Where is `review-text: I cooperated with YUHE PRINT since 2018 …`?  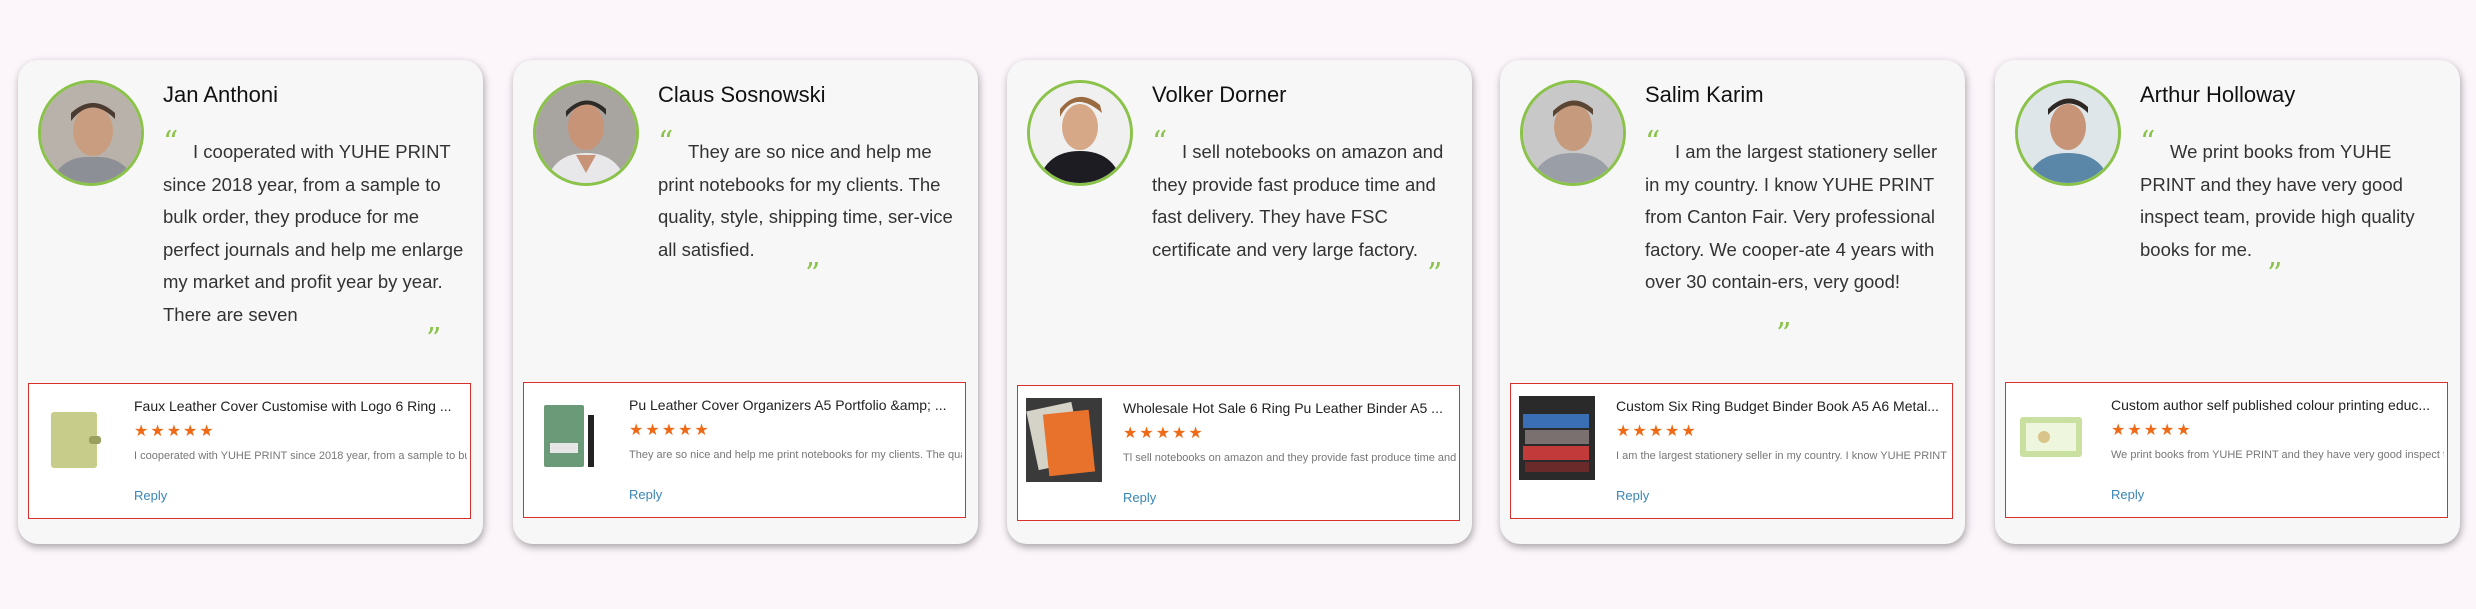 review-text: I cooperated with YUHE PRINT since 2018 … is located at coordinates (313, 233).